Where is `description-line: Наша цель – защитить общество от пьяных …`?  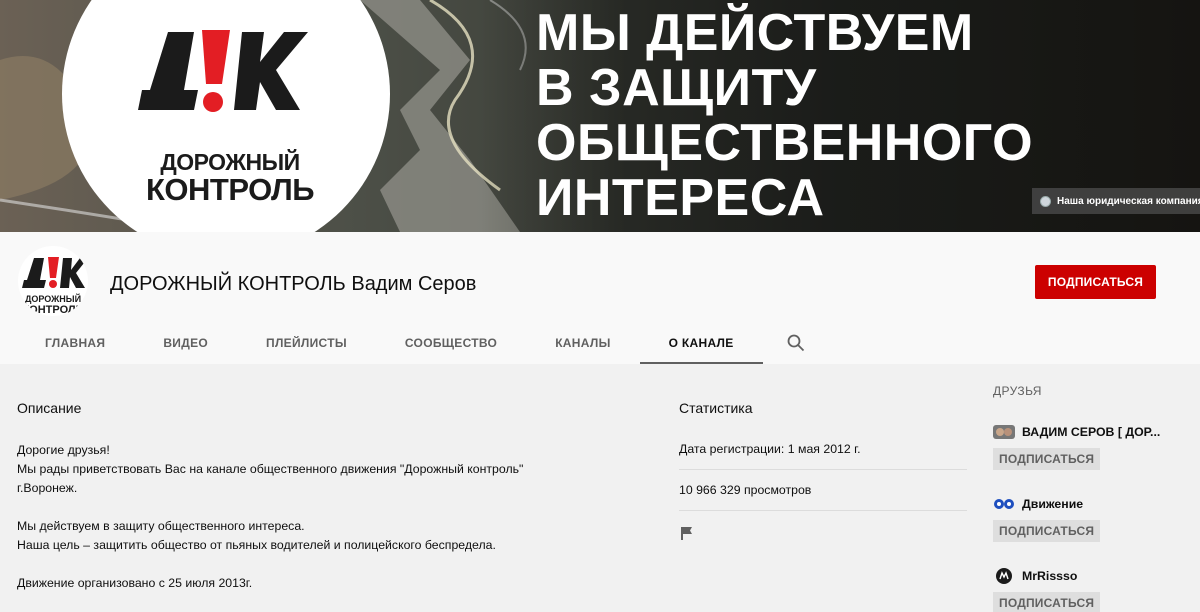
description-line: Наша цель – защитить общество от пьяных … is located at coordinates (256, 545).